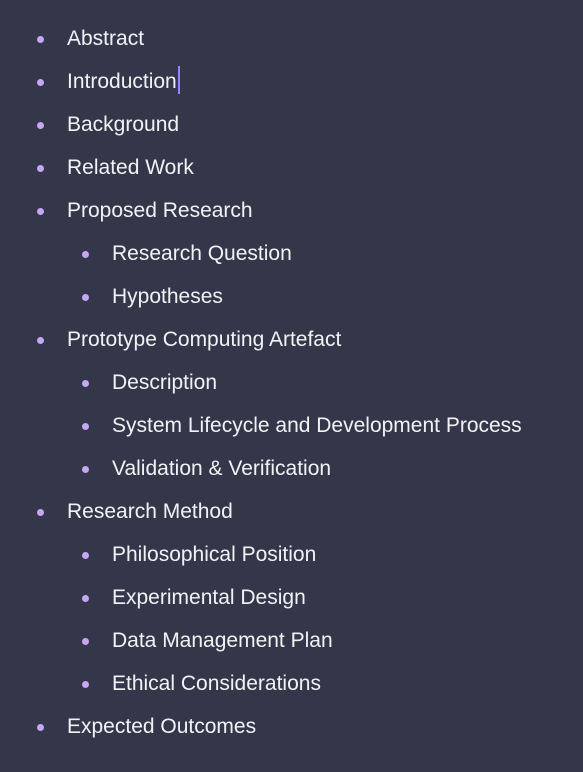 The height and width of the screenshot is (772, 583). I want to click on outline-item-system-lifecycle: System Lifecycle and Development Process, so click(291, 425).